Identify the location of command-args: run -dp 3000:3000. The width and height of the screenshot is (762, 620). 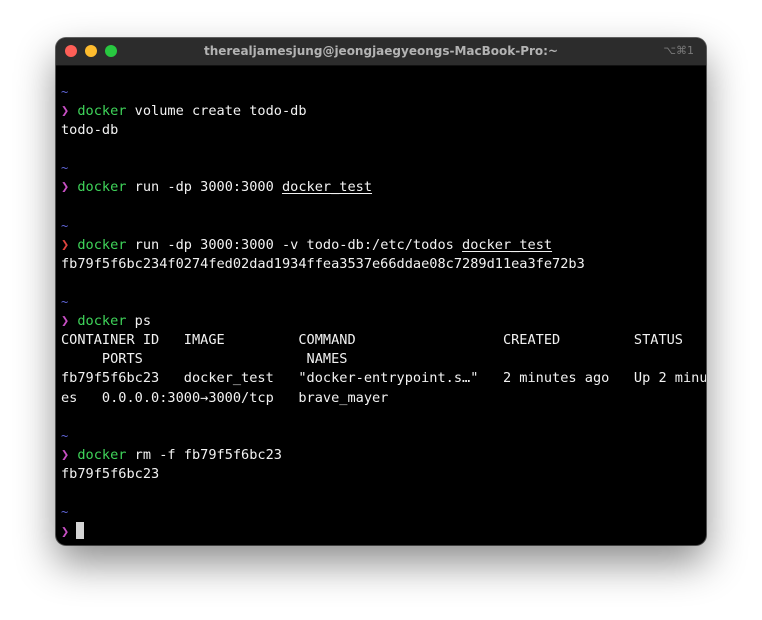
(204, 187).